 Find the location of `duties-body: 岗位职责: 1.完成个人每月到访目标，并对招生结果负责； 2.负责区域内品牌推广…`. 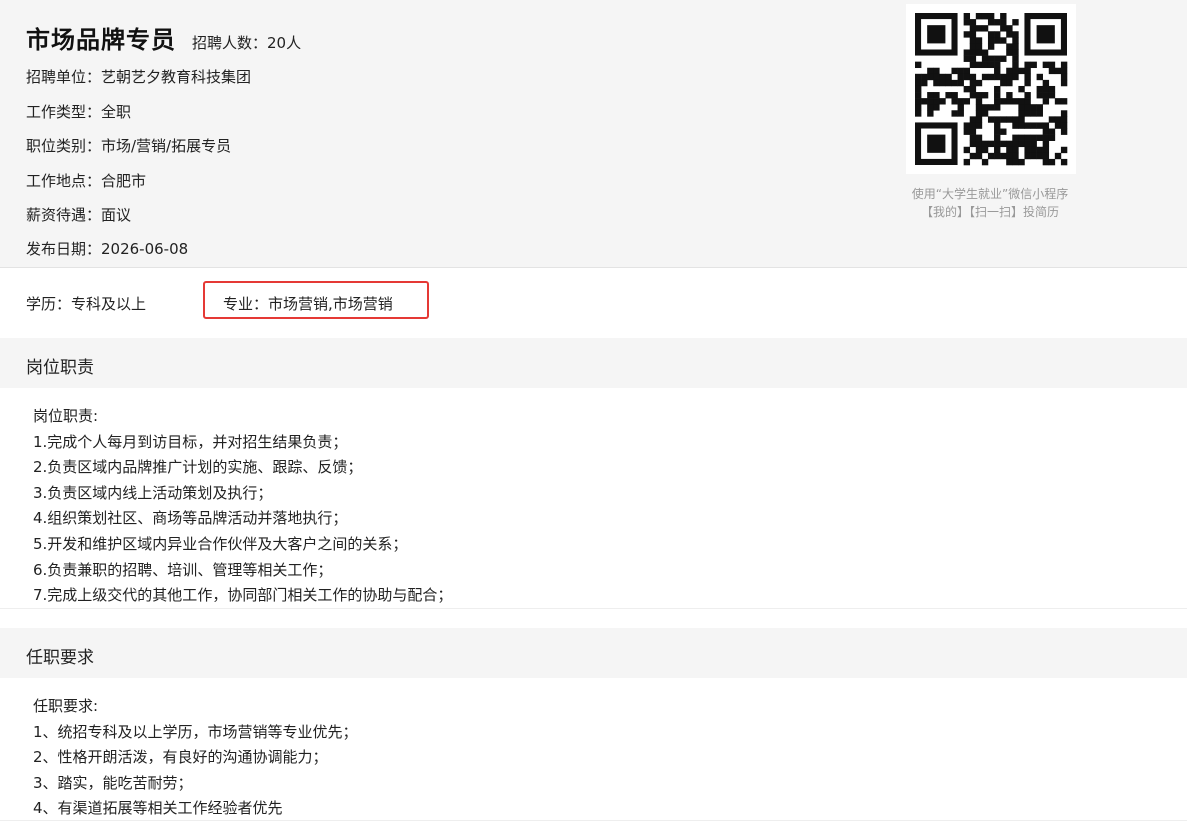

duties-body: 岗位职责: 1.完成个人每月到访目标，并对招生结果负责； 2.负责区域内品牌推广… is located at coordinates (242, 506).